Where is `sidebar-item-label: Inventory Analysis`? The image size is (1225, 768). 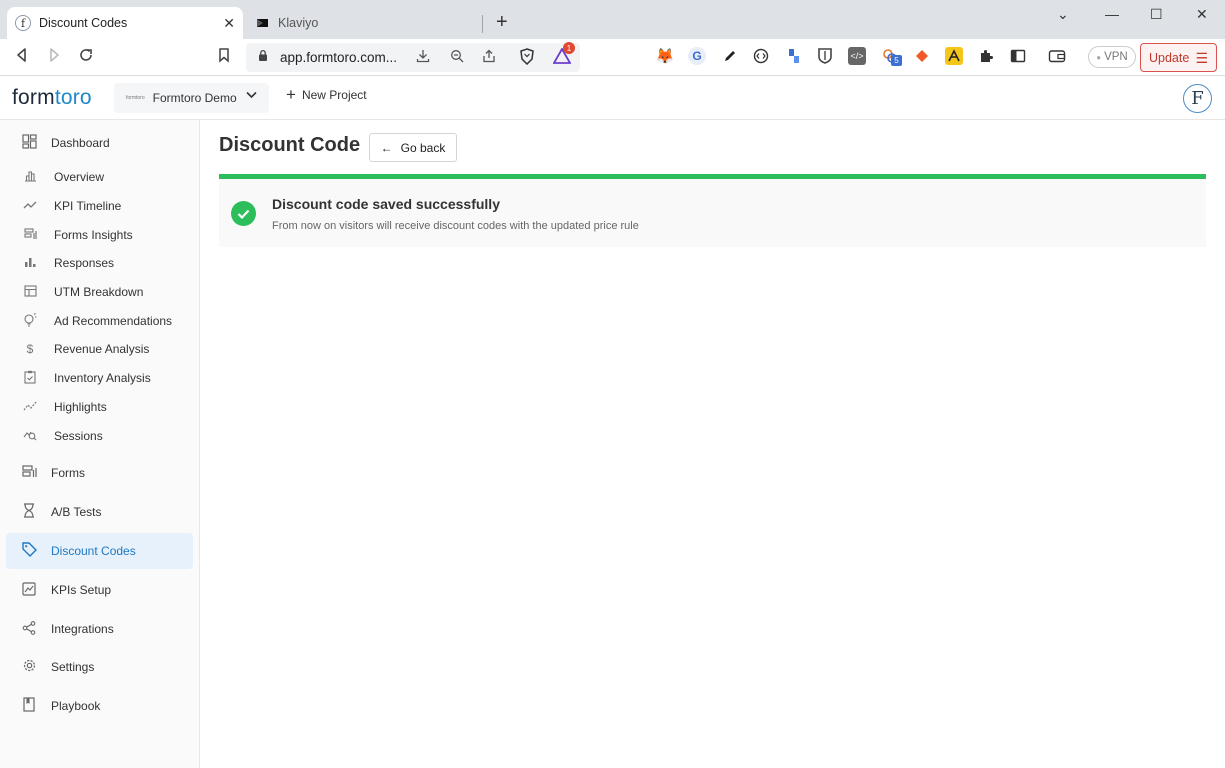
sidebar-item-label: Inventory Analysis is located at coordinates (102, 378).